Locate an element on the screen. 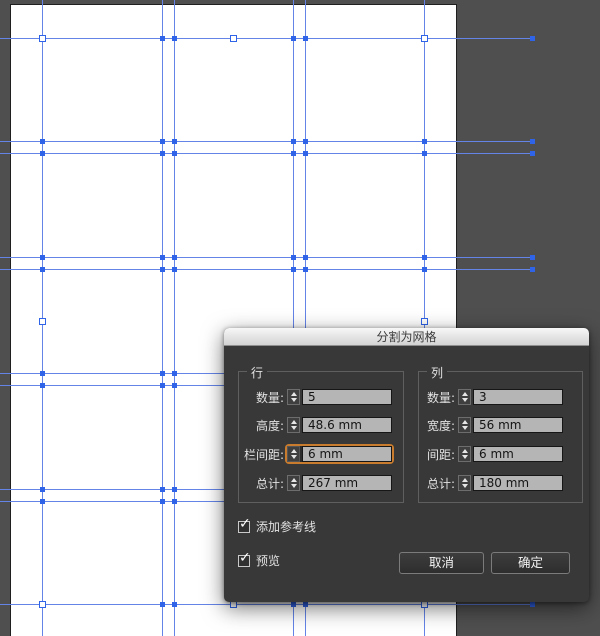 This screenshot has height=636, width=600. field-label: 总计: is located at coordinates (440, 483).